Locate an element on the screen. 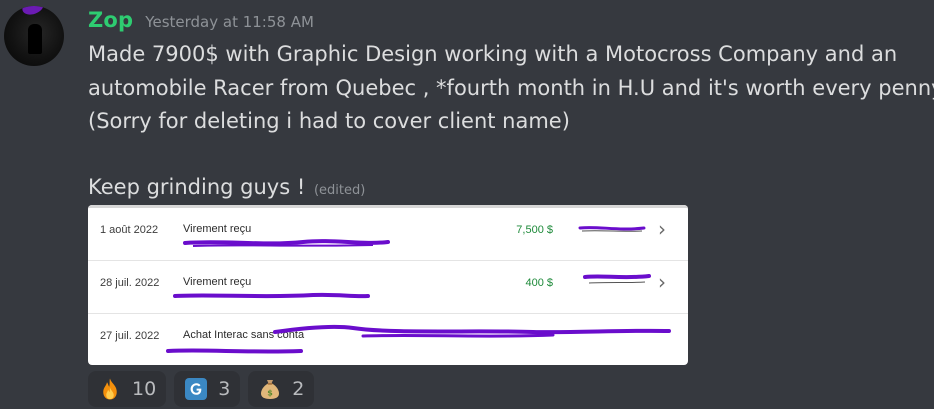  g-letter-icon is located at coordinates (196, 389).